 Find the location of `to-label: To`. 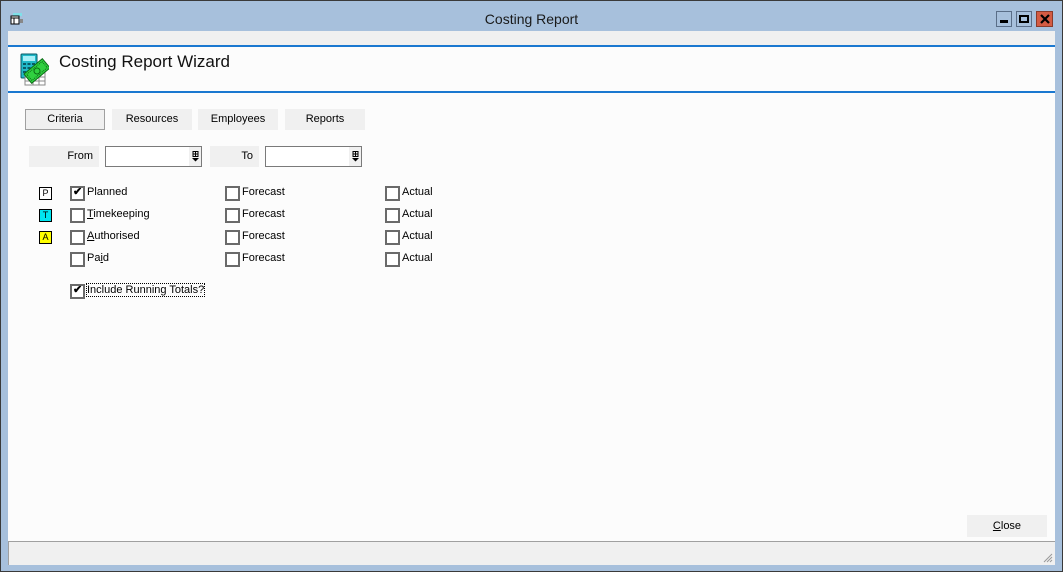

to-label: To is located at coordinates (234, 156).